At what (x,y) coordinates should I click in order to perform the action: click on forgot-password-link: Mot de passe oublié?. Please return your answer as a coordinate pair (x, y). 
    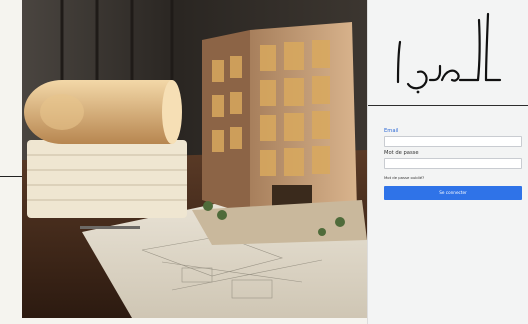
    Looking at the image, I should click on (453, 178).